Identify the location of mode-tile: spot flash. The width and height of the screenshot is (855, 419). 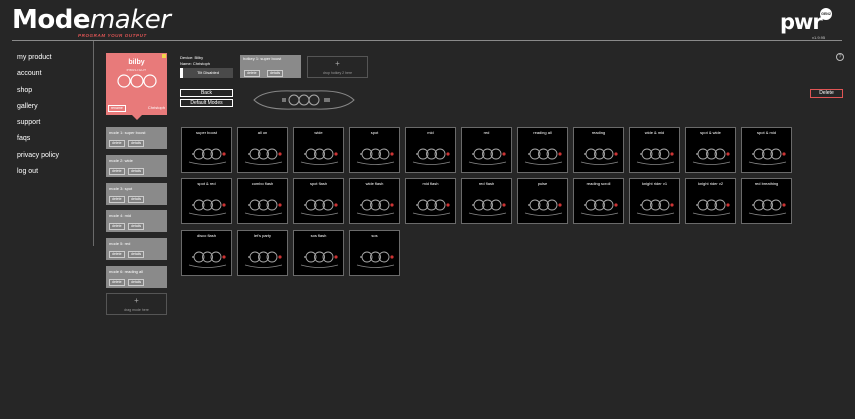
(318, 201).